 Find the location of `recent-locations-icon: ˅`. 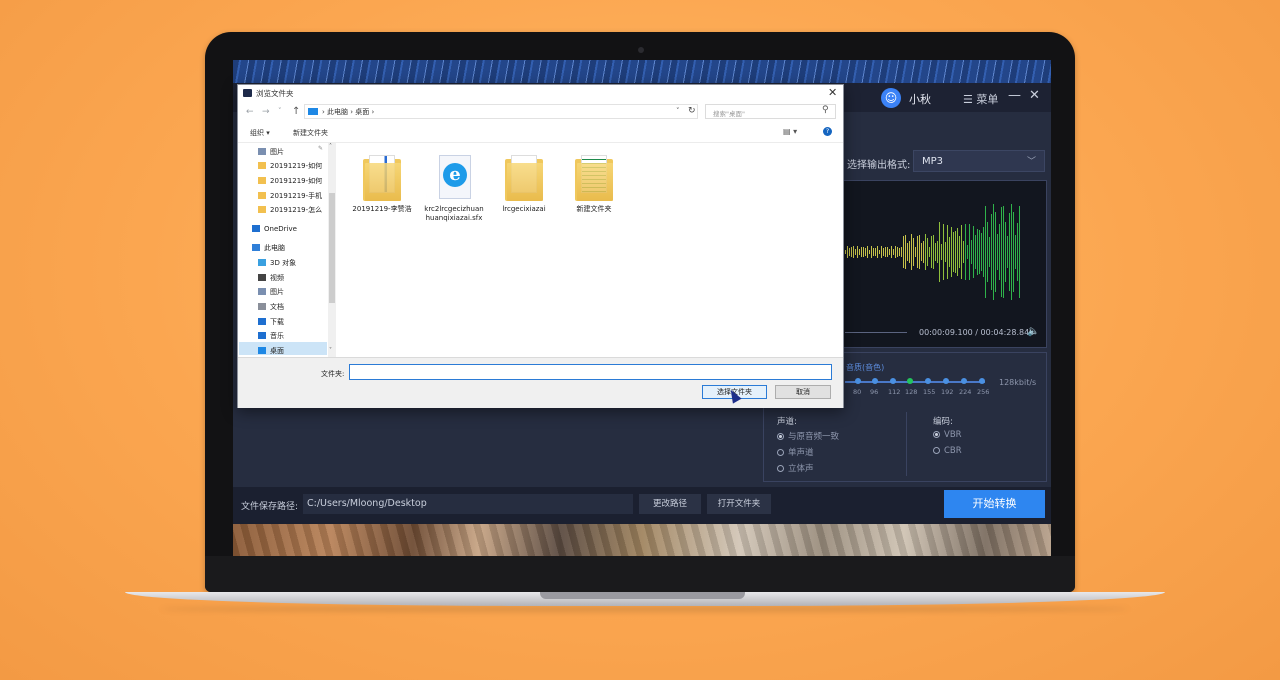

recent-locations-icon: ˅ is located at coordinates (280, 111).